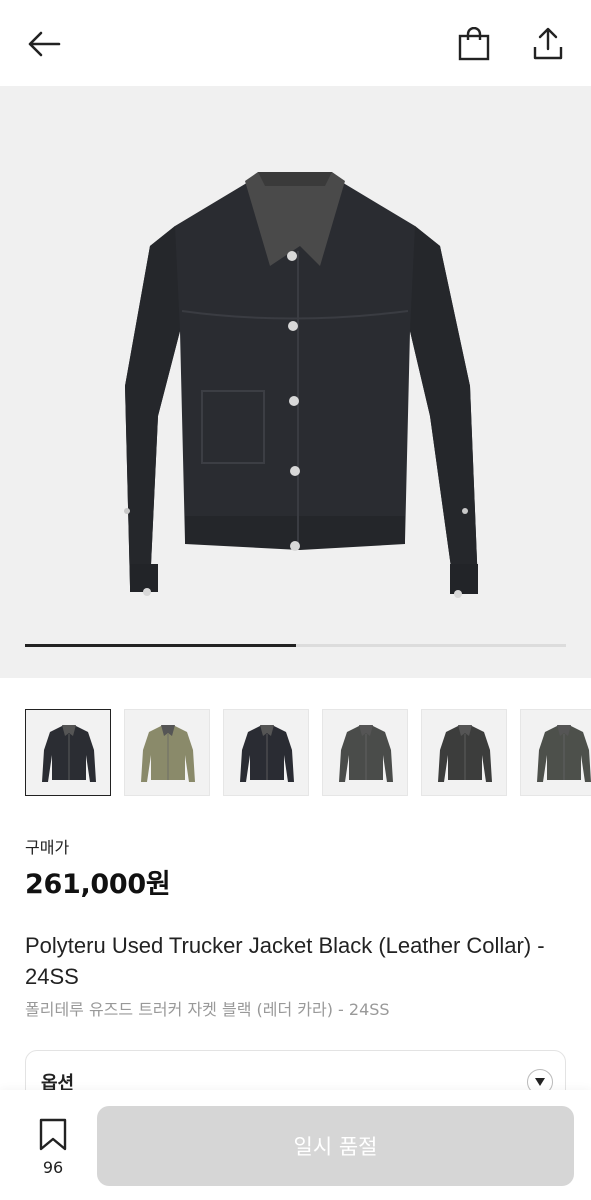 This screenshot has width=591, height=1200. I want to click on thumb-camo, so click(167, 752).